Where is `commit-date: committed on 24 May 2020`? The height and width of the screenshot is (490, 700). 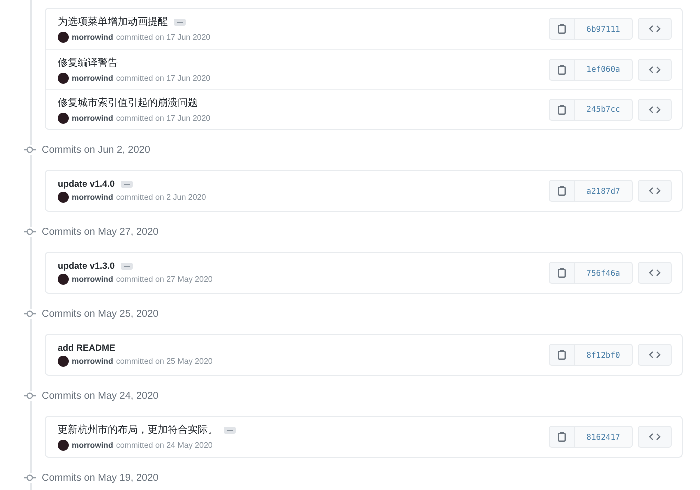 commit-date: committed on 24 May 2020 is located at coordinates (164, 445).